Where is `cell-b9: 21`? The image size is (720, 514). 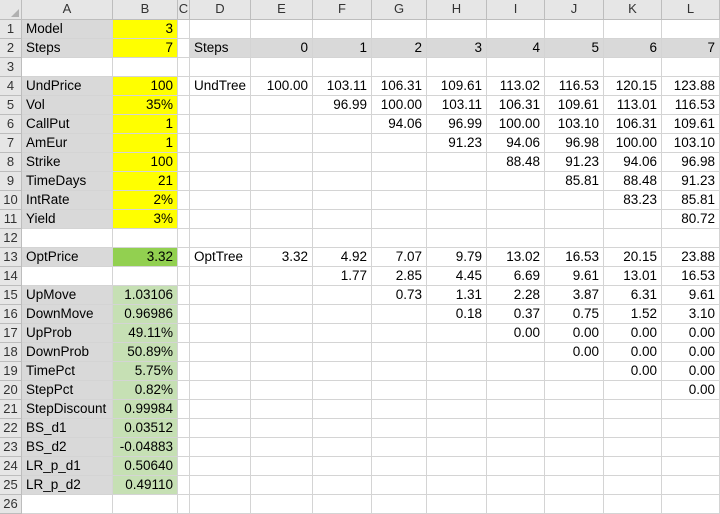
cell-b9: 21 is located at coordinates (145, 181).